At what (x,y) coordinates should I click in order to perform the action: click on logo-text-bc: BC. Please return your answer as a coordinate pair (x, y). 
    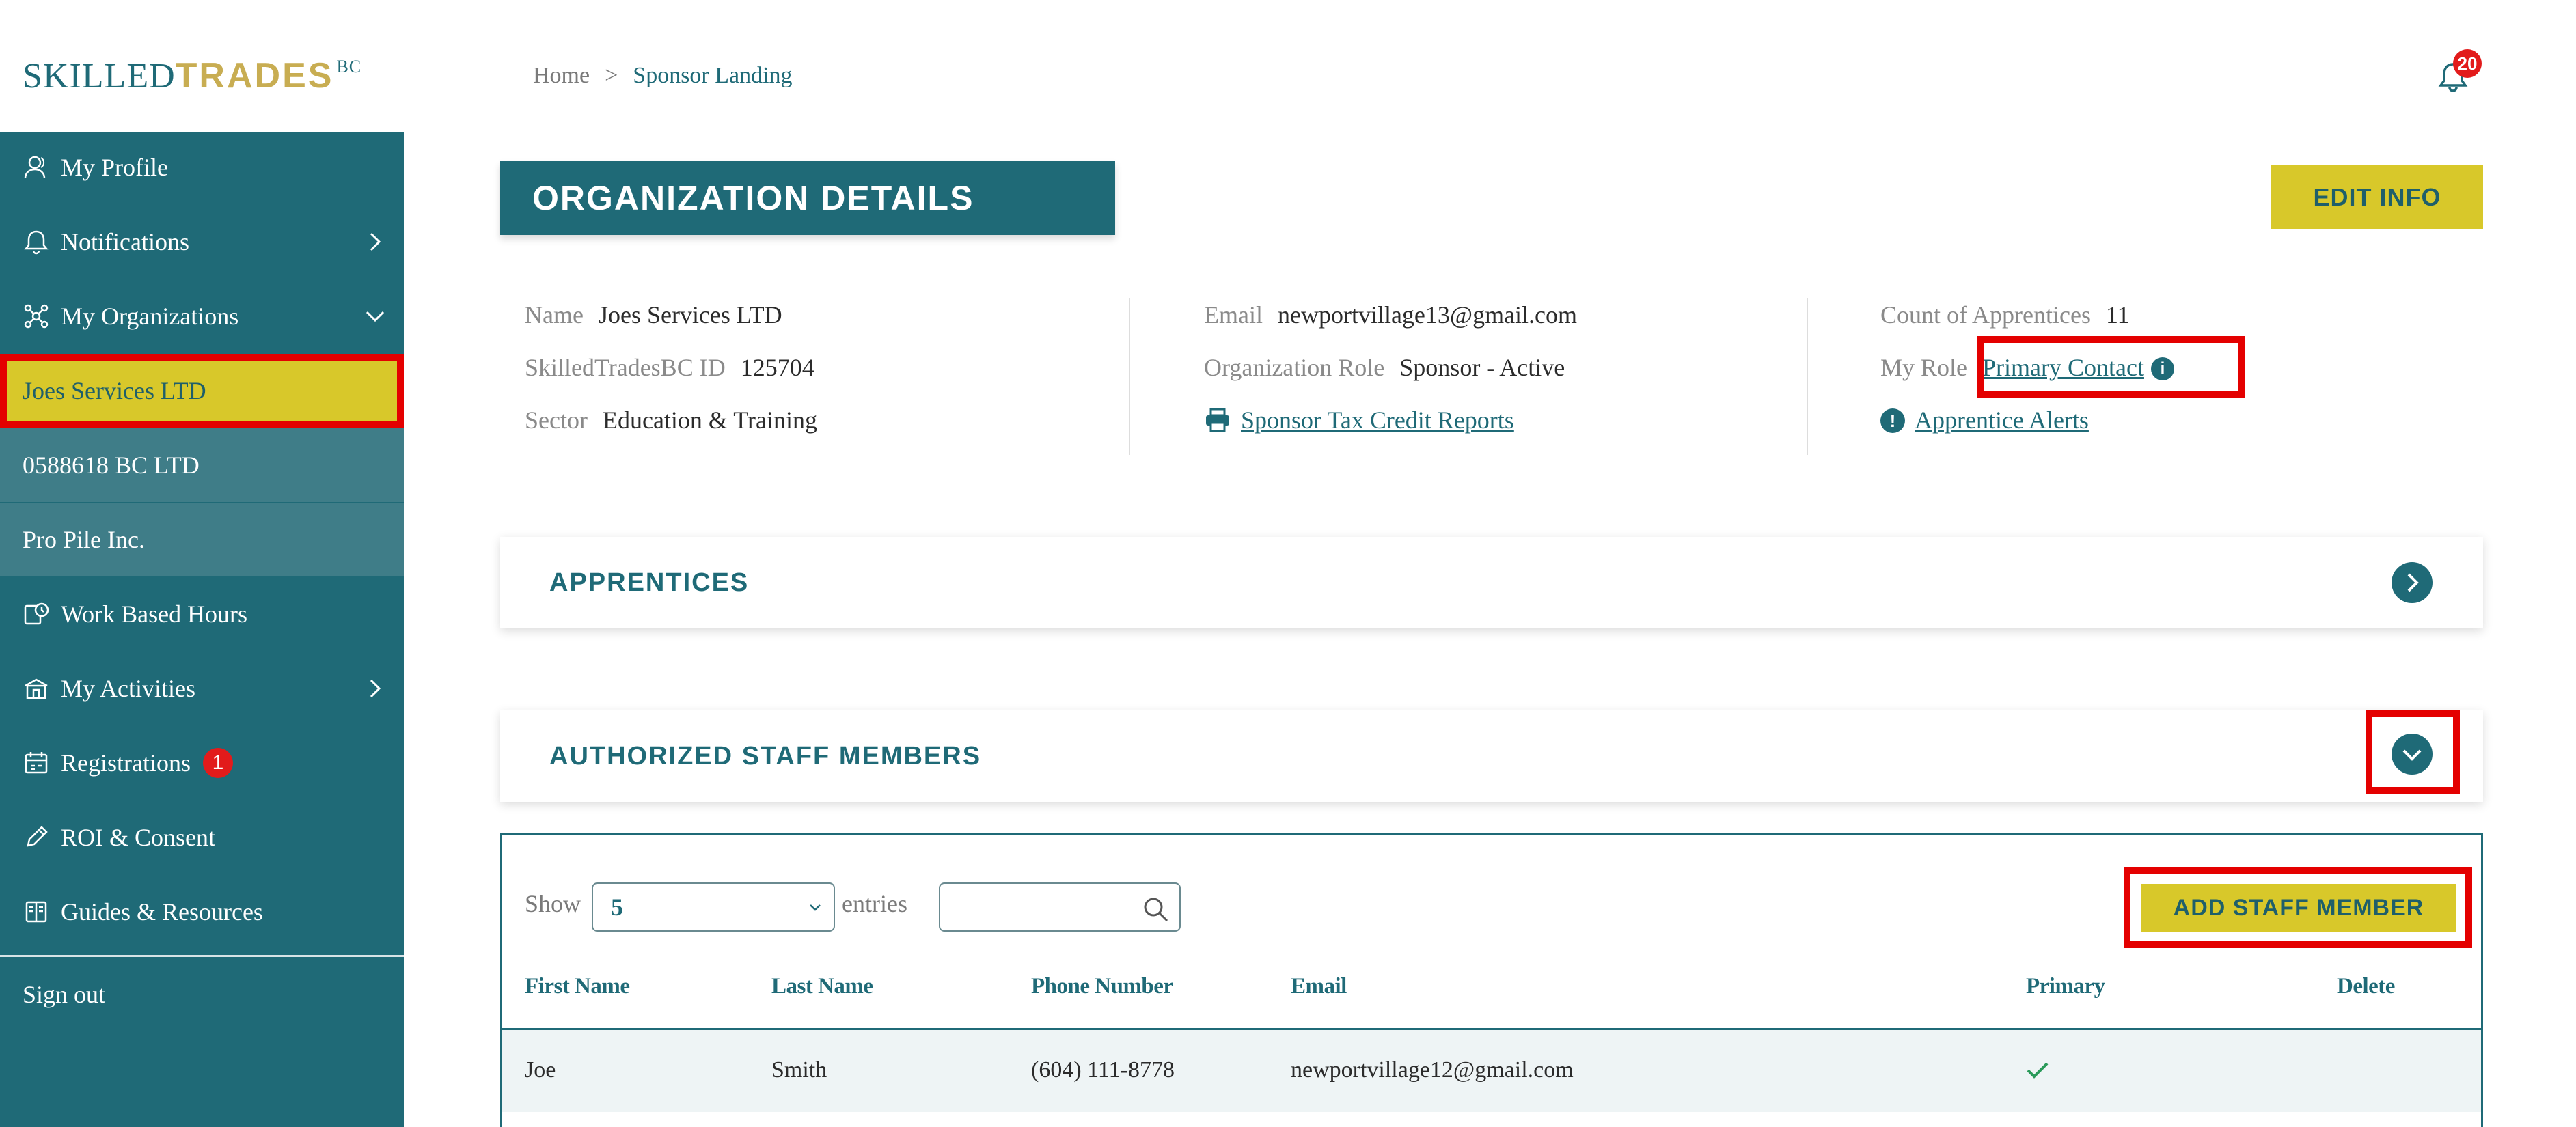
    Looking at the image, I should click on (349, 66).